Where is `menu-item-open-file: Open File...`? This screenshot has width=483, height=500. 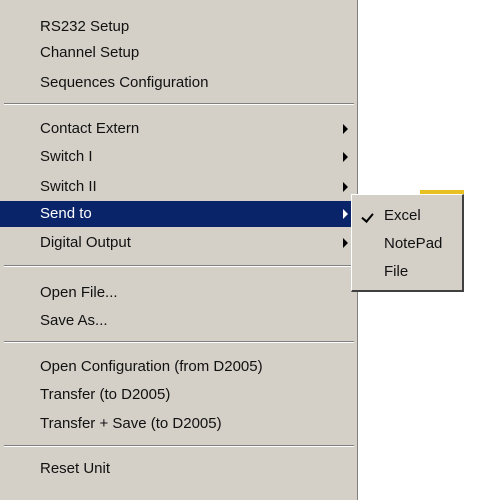 menu-item-open-file: Open File... is located at coordinates (179, 293).